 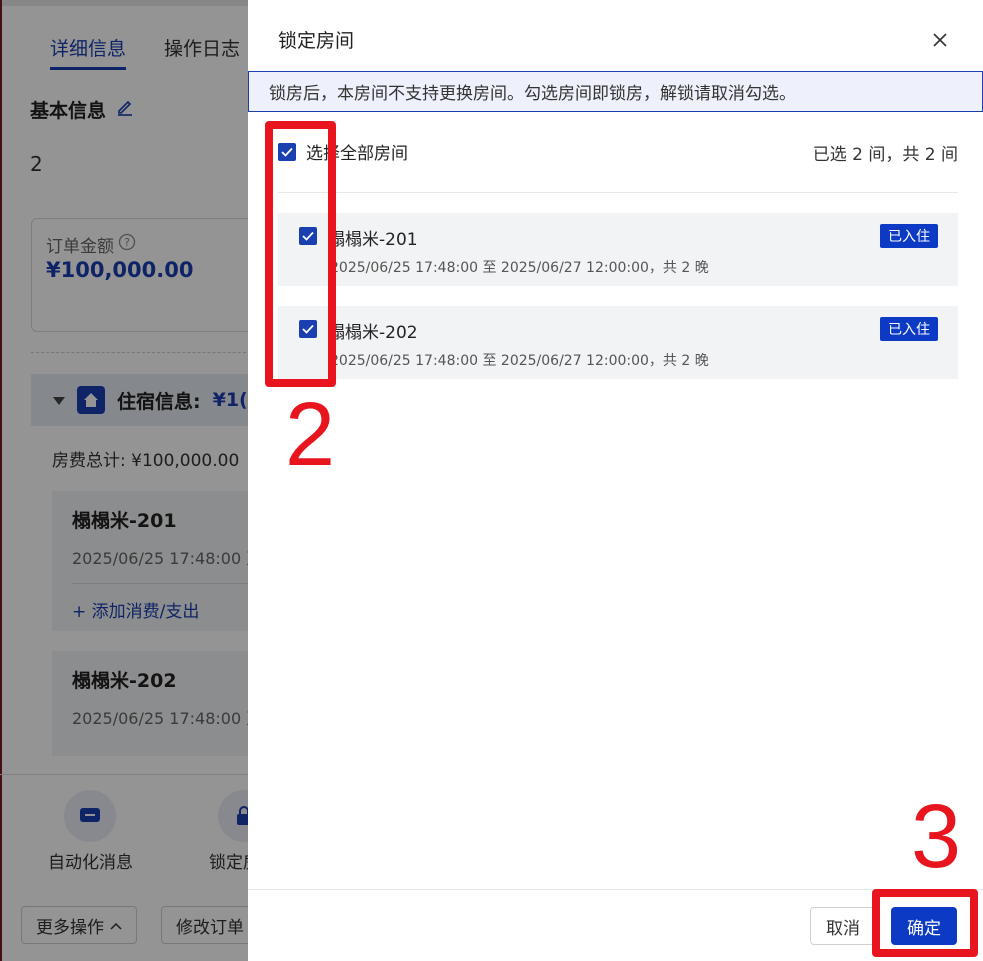 I want to click on selection-count: 已选 2 间，共 2 间, so click(x=885, y=155).